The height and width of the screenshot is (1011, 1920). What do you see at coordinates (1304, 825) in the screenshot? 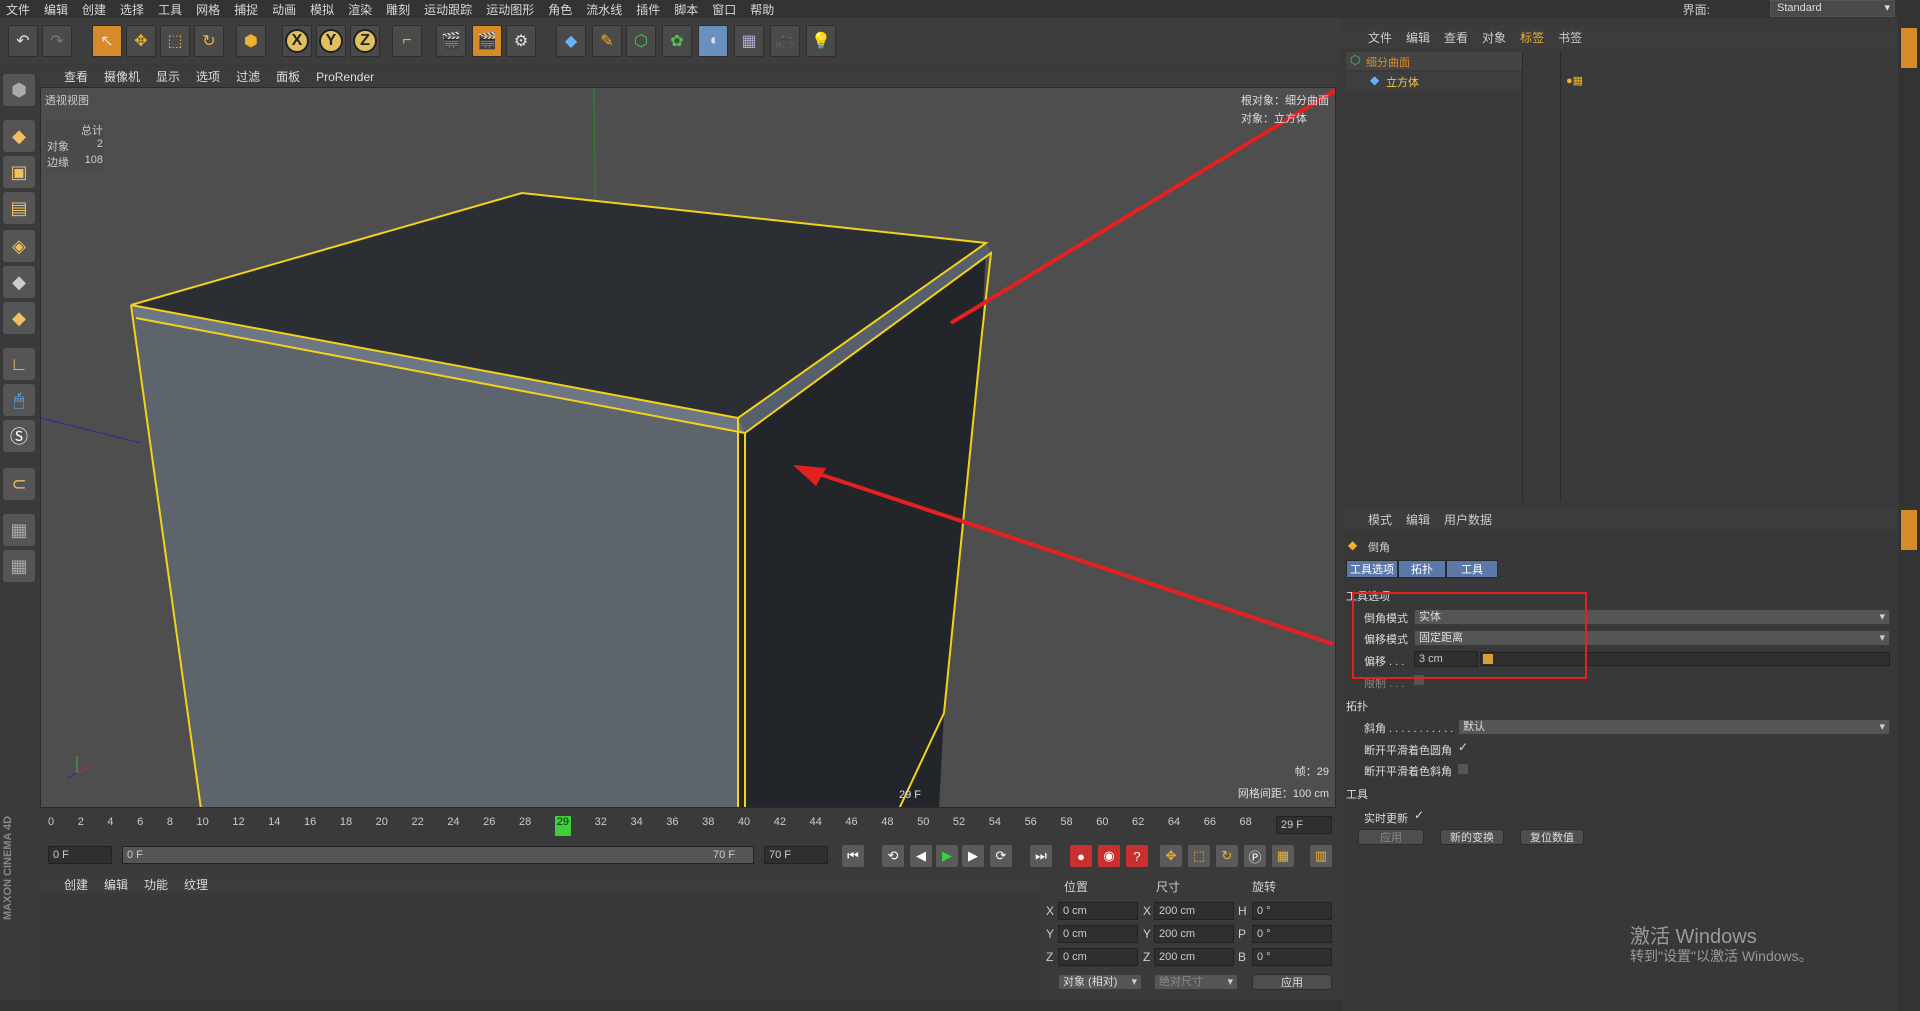
I see `current-frame-field: 29 F` at bounding box center [1304, 825].